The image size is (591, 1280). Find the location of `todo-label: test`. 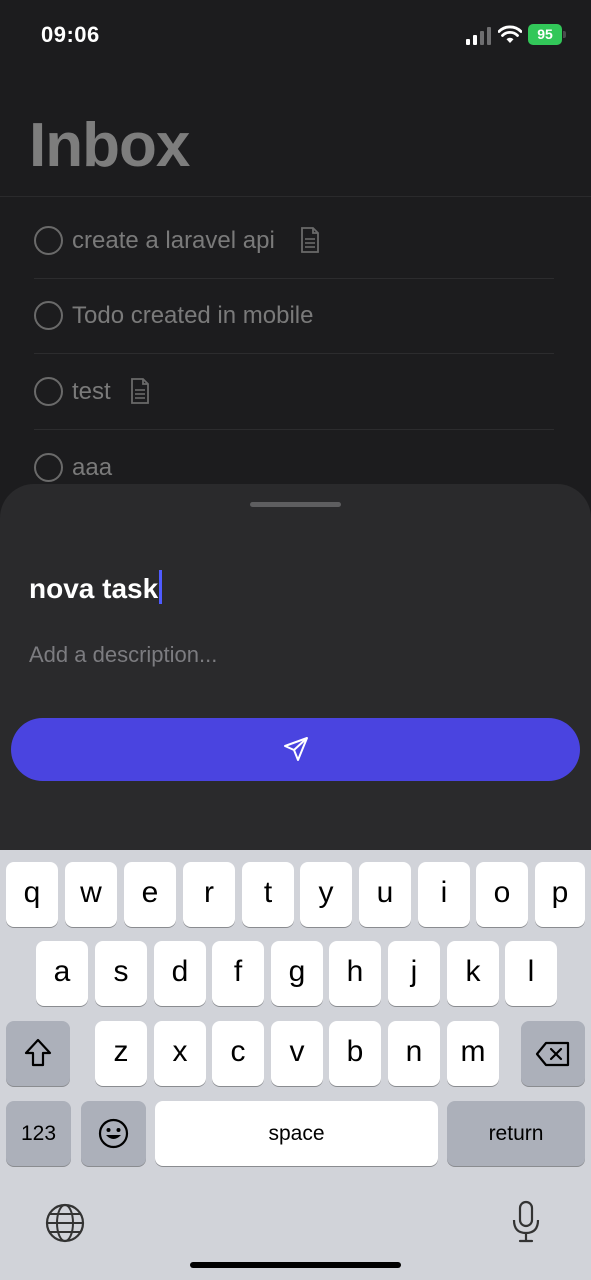

todo-label: test is located at coordinates (91, 391).